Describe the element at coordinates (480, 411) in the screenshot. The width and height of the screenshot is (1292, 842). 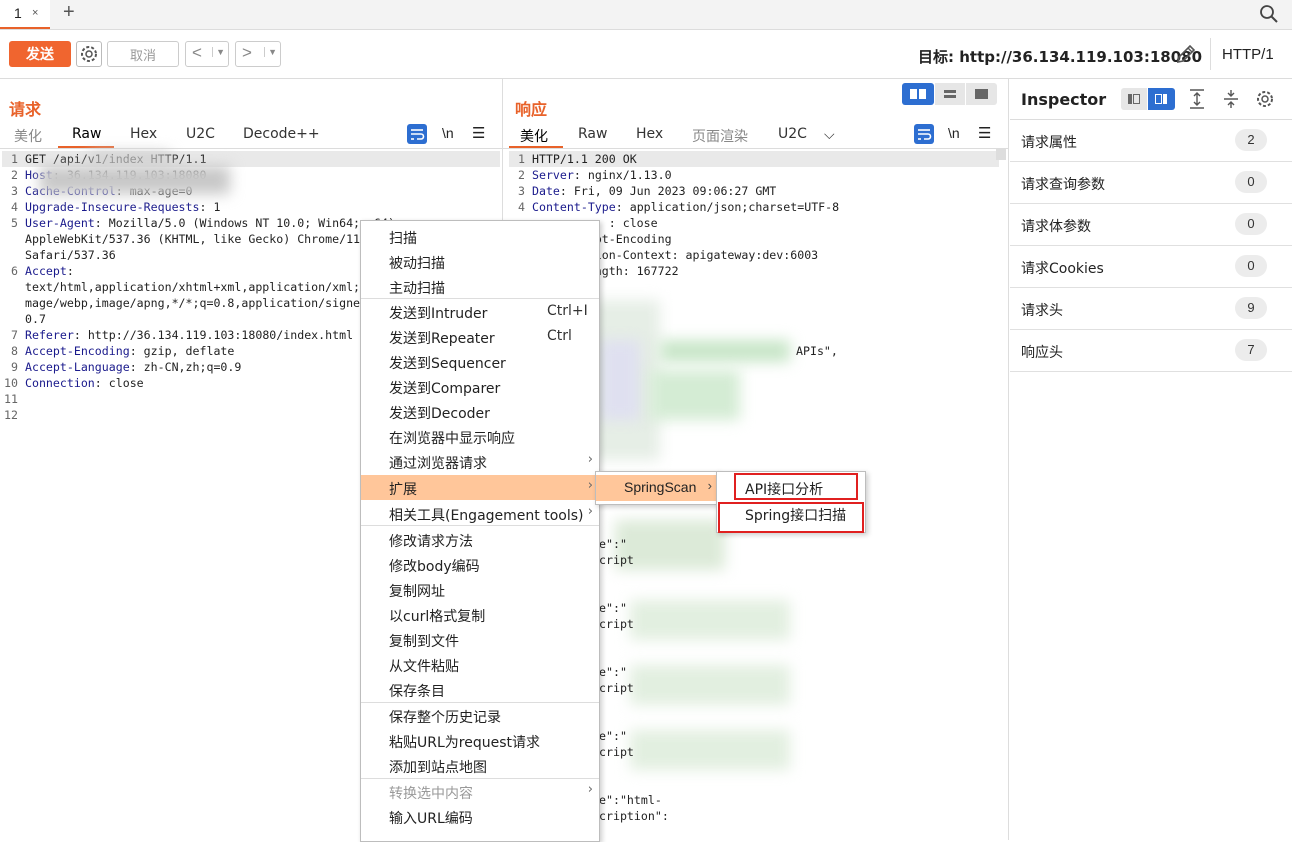
I see `context-menu-item: 发送到Decoder` at that location.